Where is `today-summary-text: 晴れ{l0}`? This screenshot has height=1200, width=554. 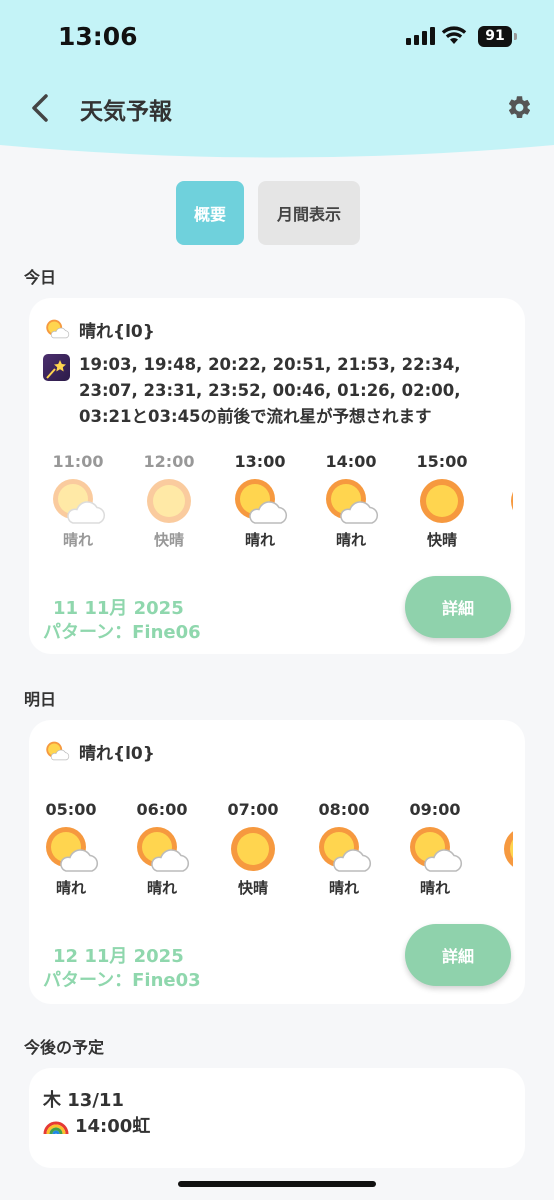 today-summary-text: 晴れ{l0} is located at coordinates (117, 331).